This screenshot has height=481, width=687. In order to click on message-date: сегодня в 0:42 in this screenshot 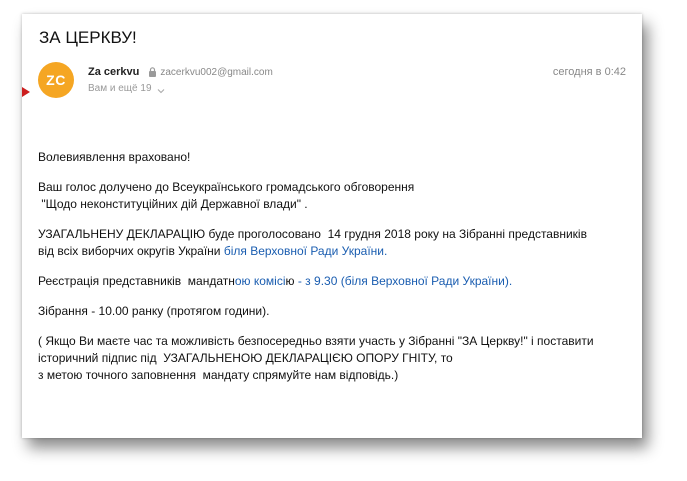, I will do `click(589, 72)`.